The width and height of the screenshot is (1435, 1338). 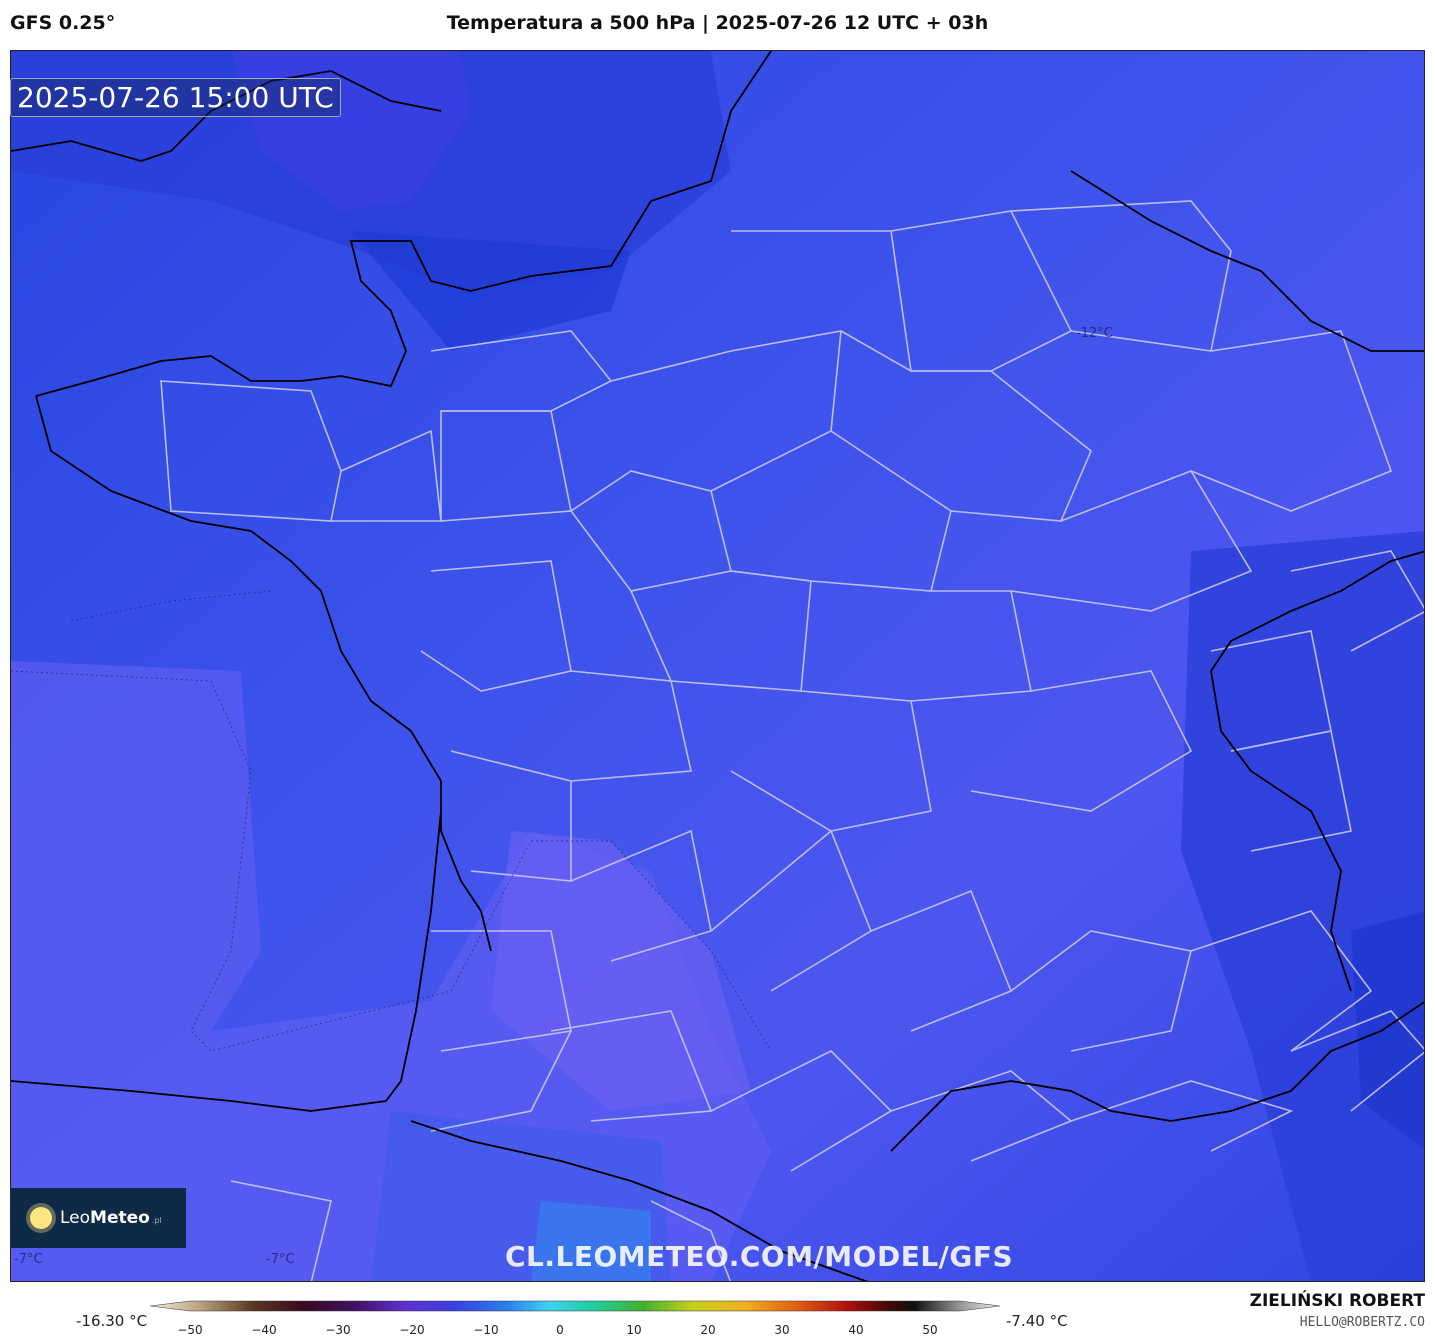 I want to click on legend-max-label: -7.40 °C, so click(x=1037, y=1321).